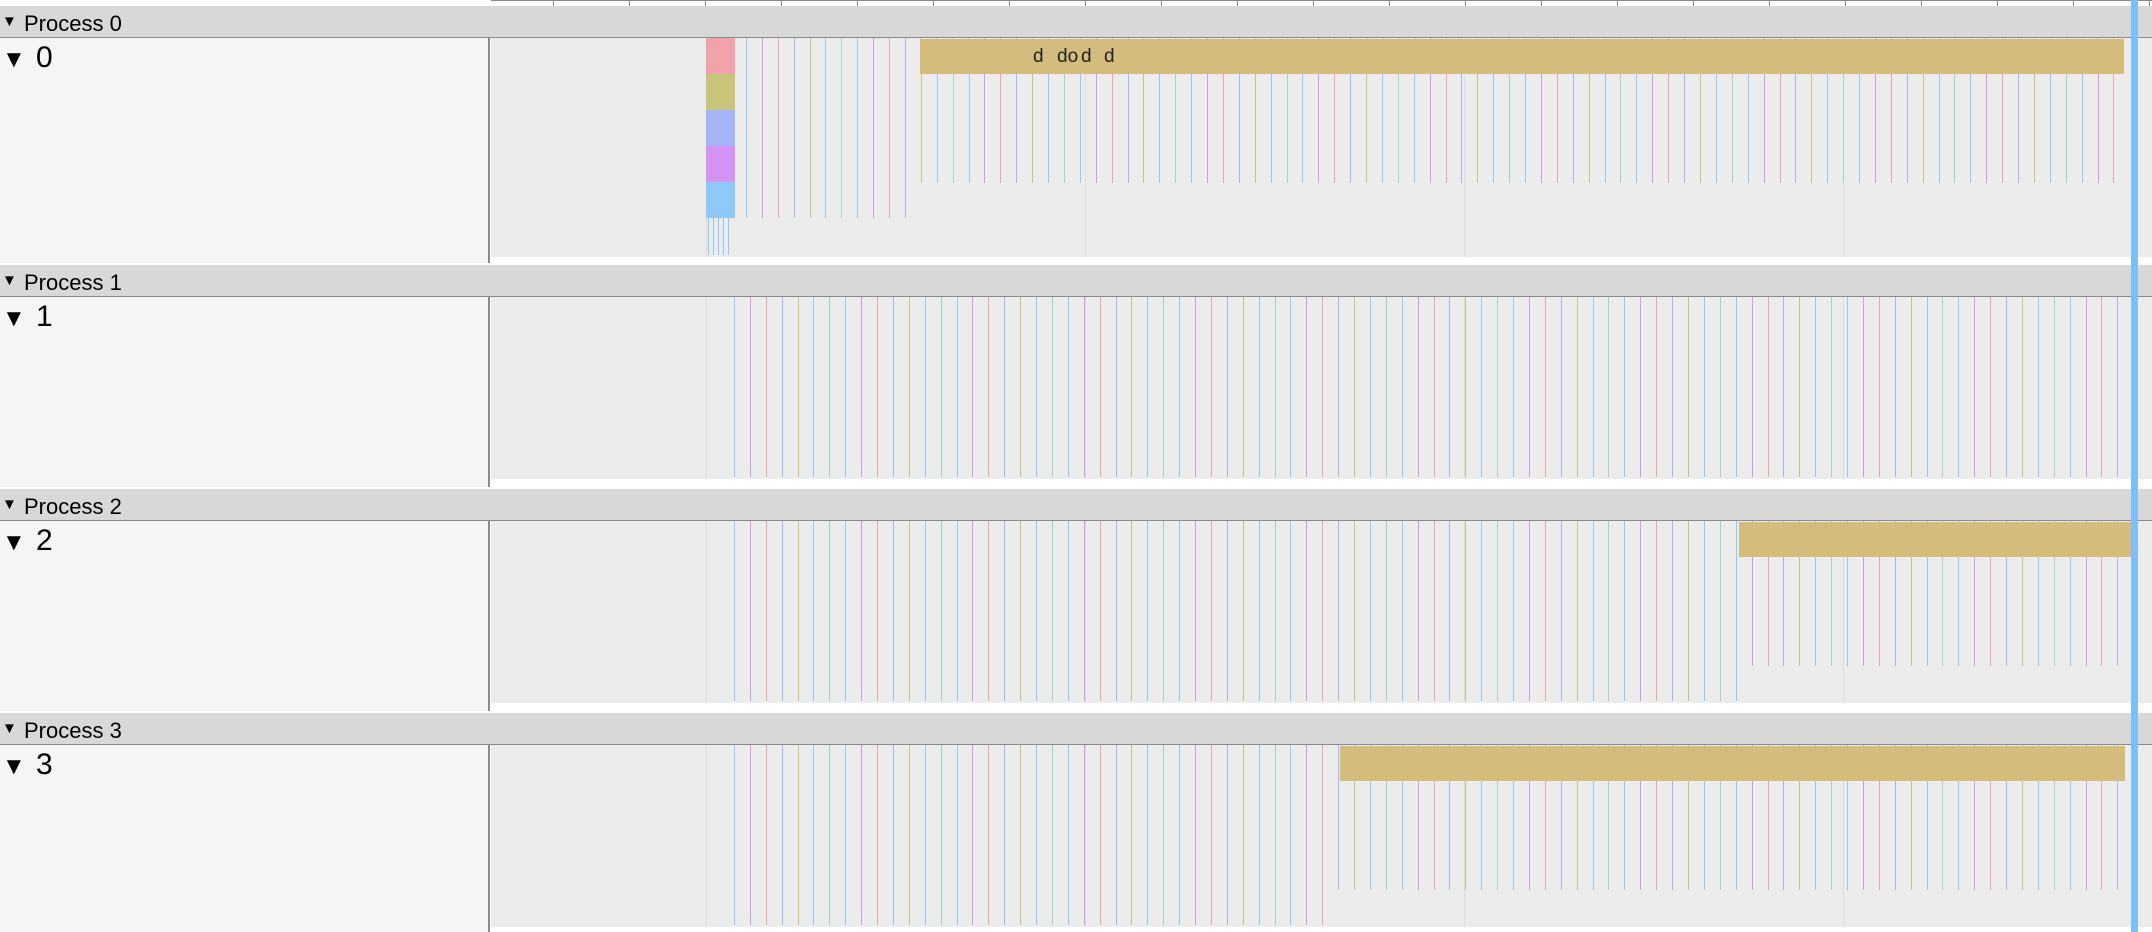 Image resolution: width=2152 pixels, height=932 pixels. Describe the element at coordinates (1076, 505) in the screenshot. I see `process-2-header: ▼ Process 2` at that location.